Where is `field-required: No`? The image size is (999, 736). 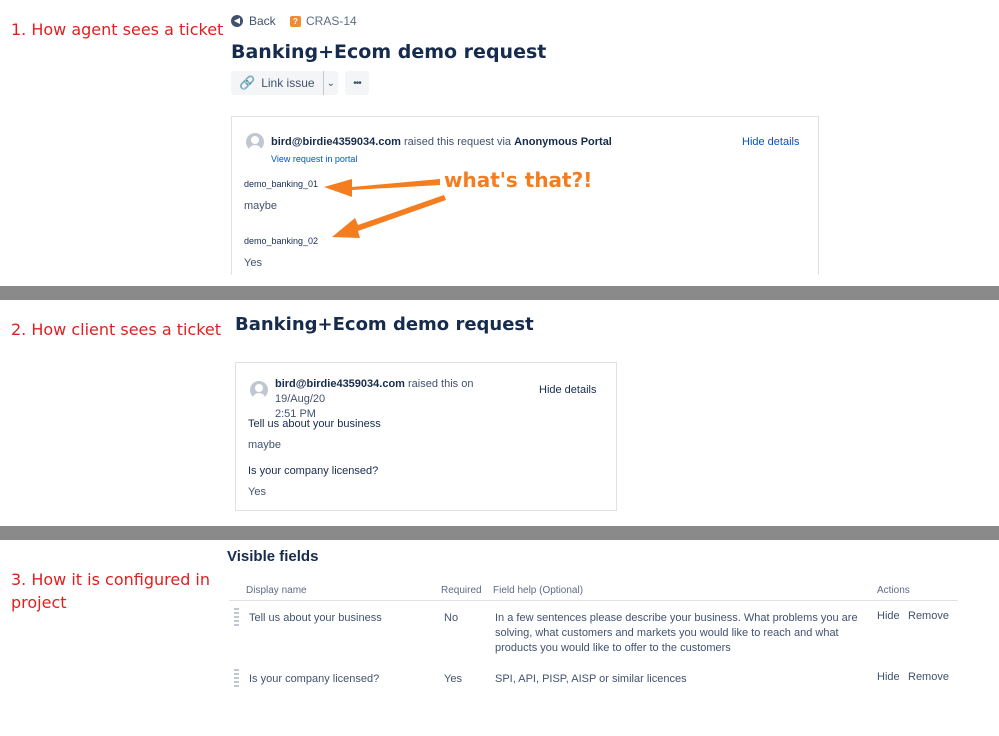 field-required: No is located at coordinates (451, 618).